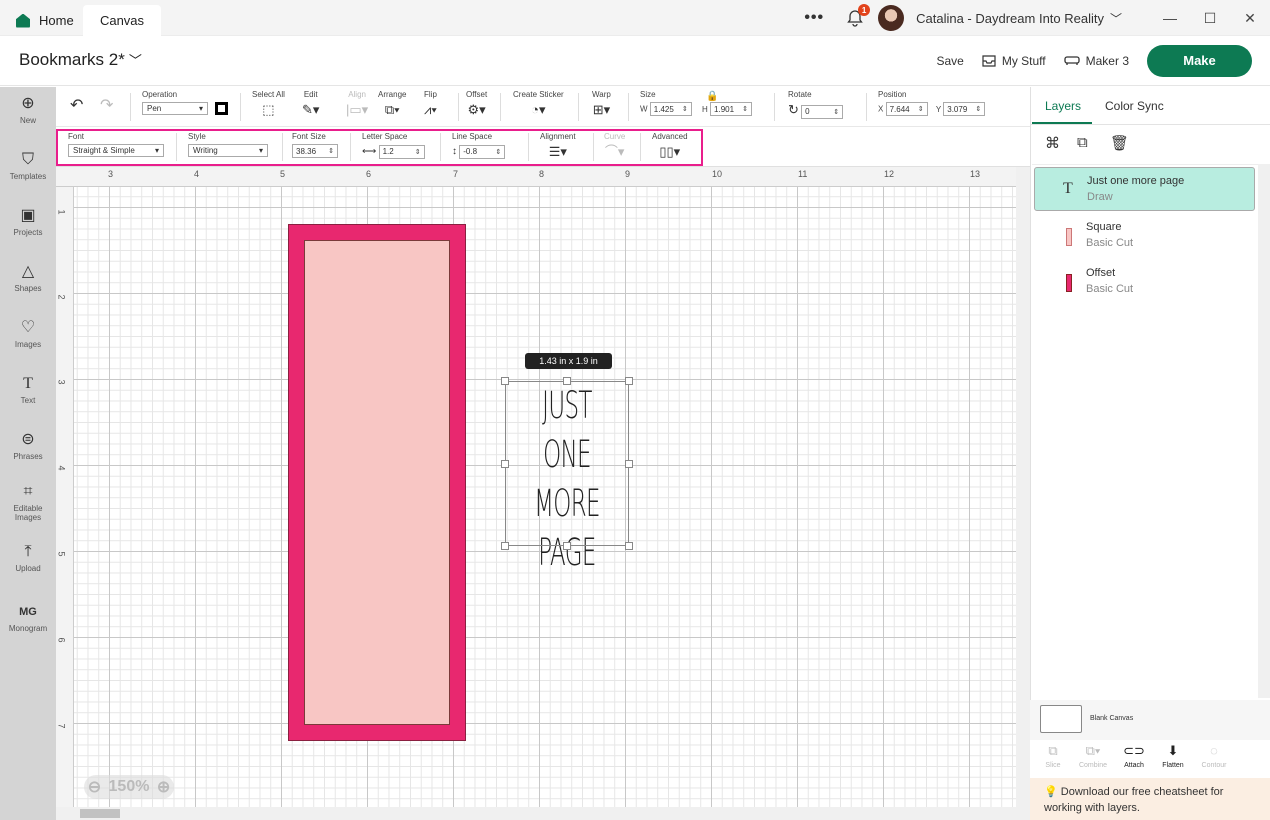  I want to click on group-icon: ⌘, so click(1052, 143).